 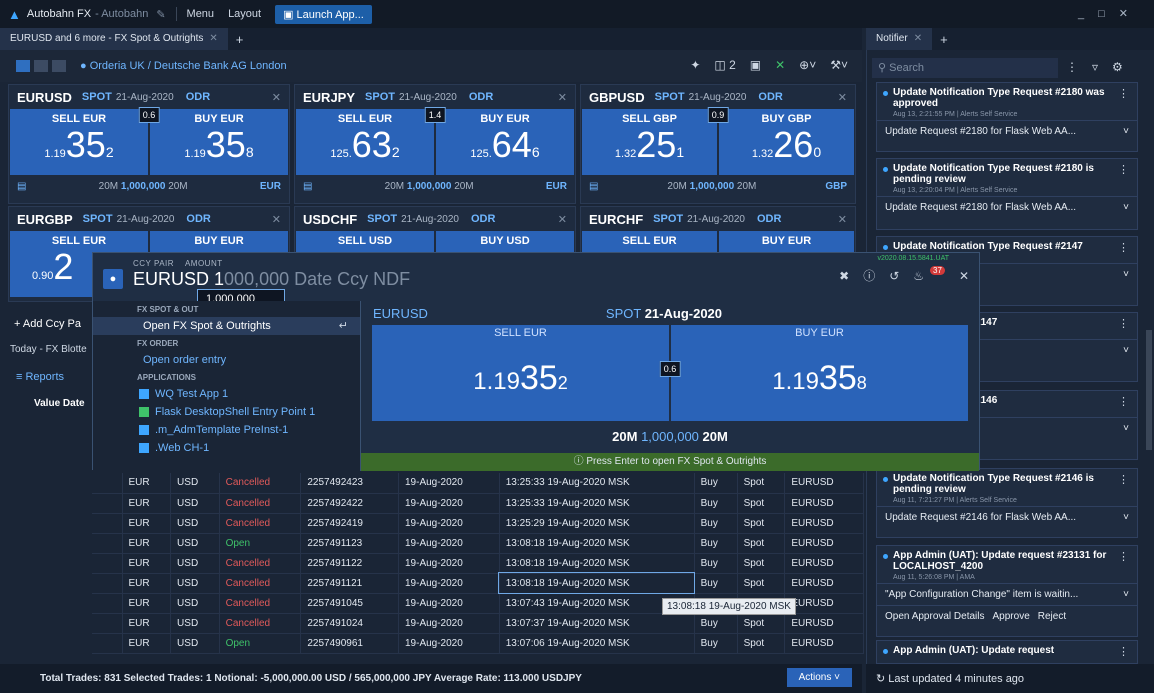 What do you see at coordinates (365, 142) in the screenshot?
I see `sell-button: SELL EUR 125.632` at bounding box center [365, 142].